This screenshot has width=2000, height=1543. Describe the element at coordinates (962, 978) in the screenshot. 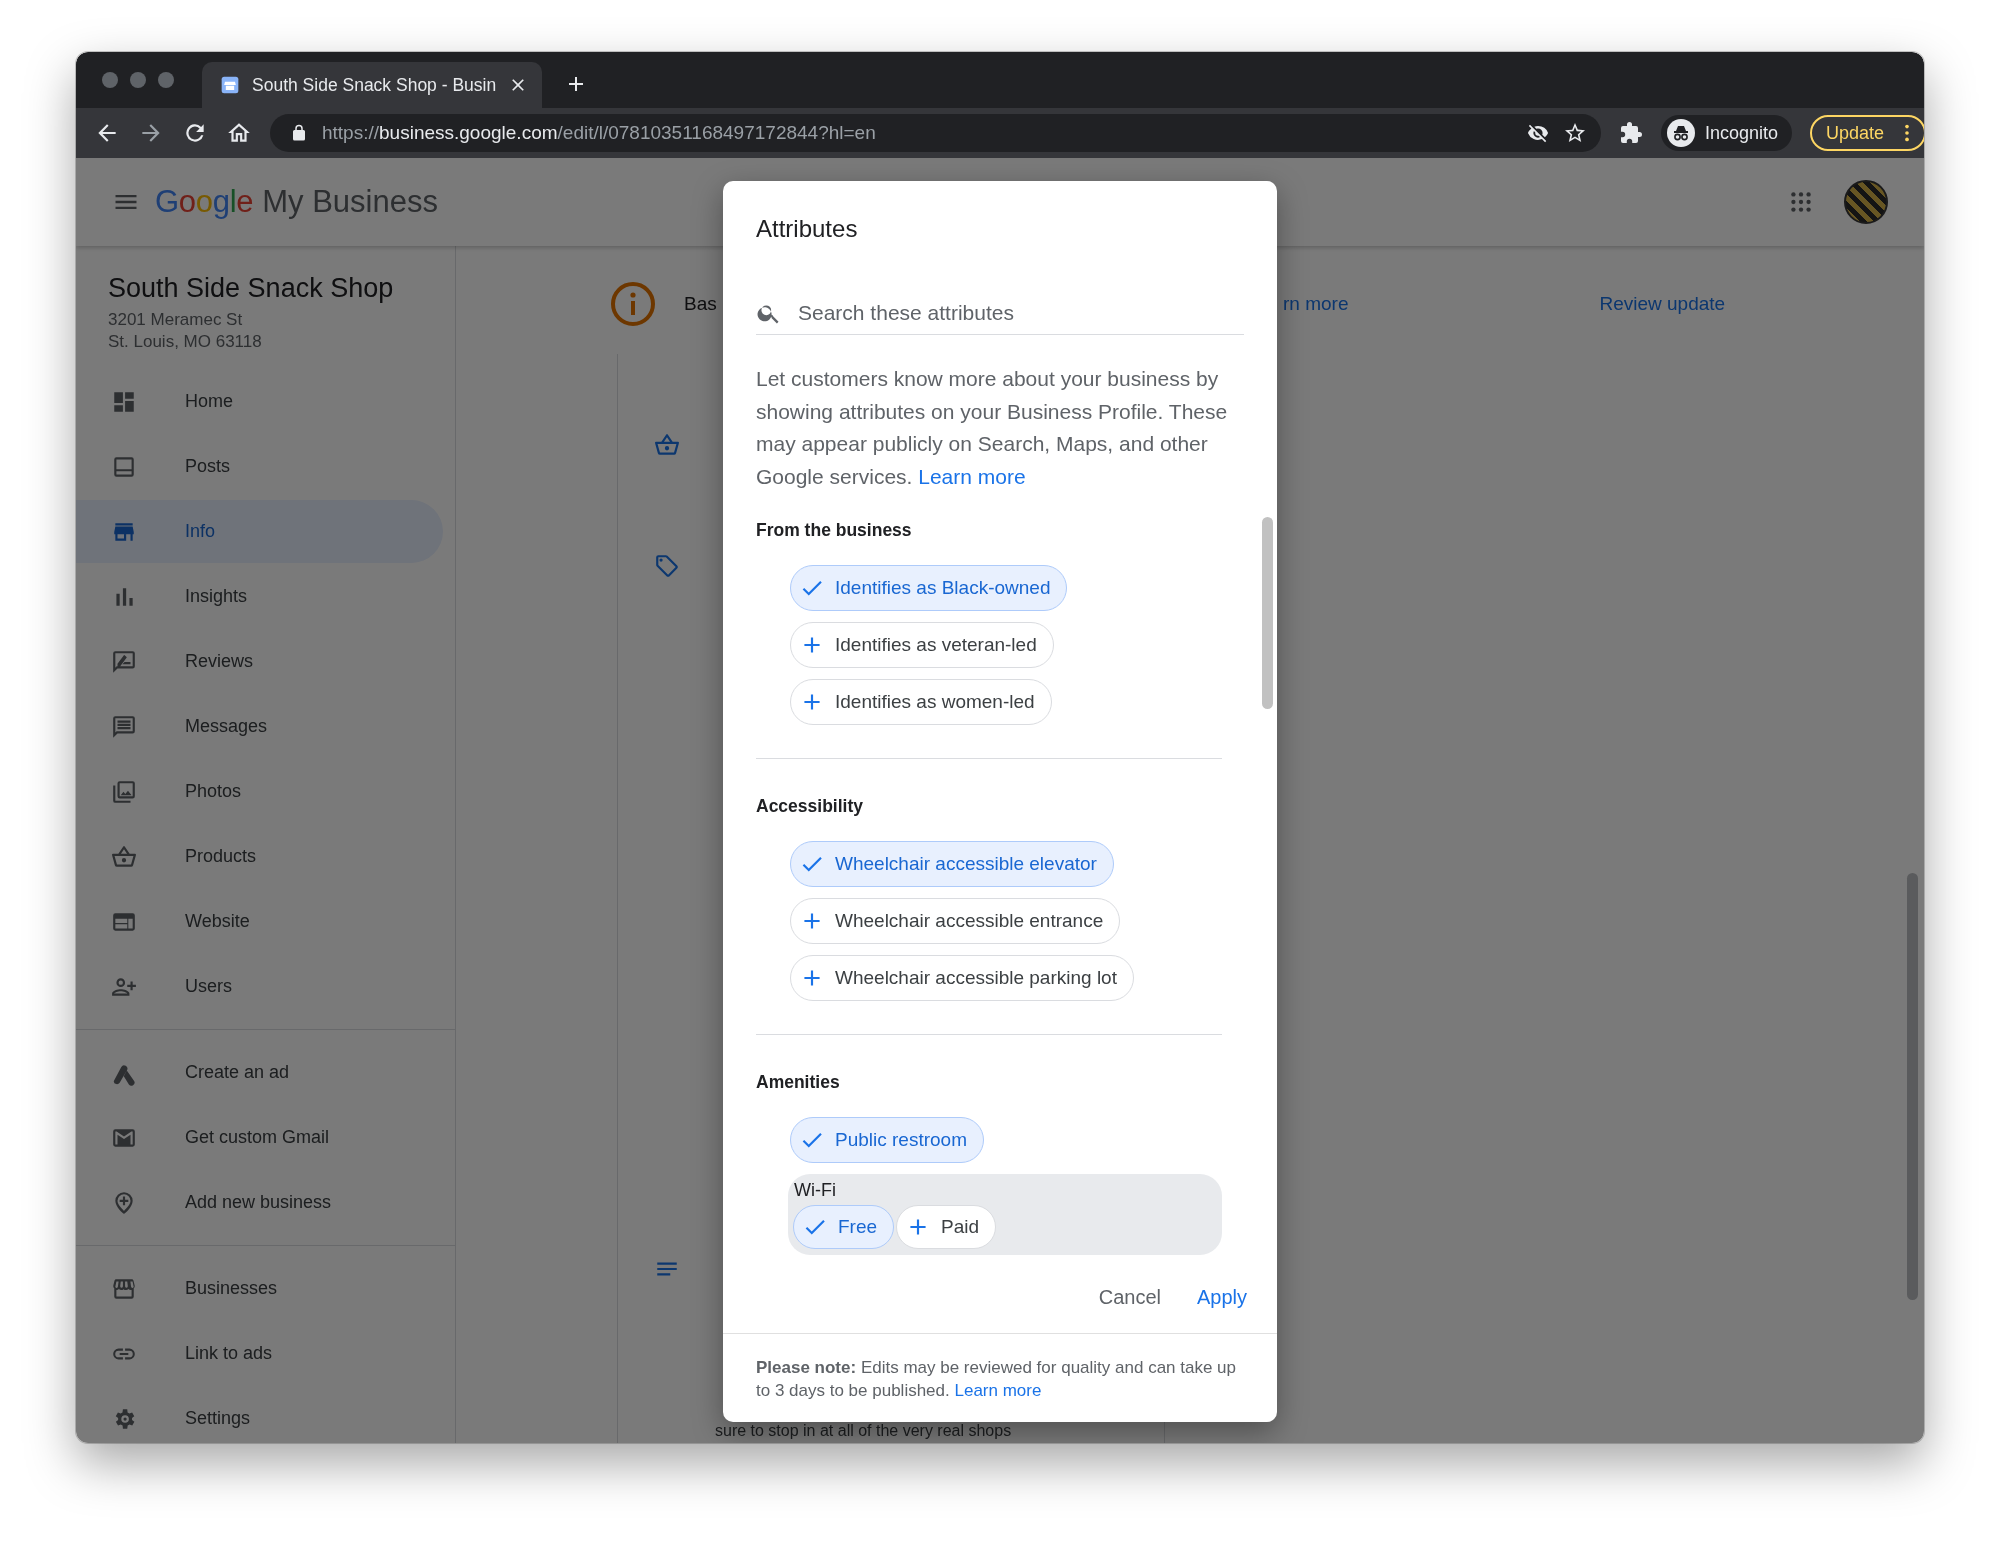

I see `attribute-chip: Wheelchair accessible parking lot` at that location.